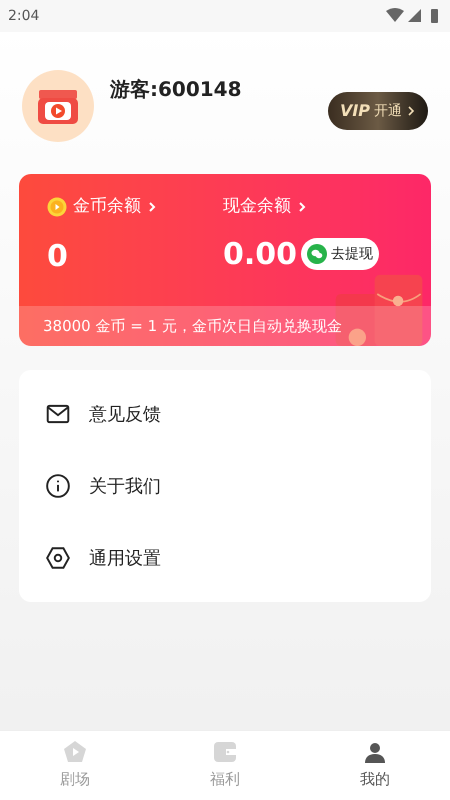 The image size is (450, 800). What do you see at coordinates (375, 765) in the screenshot?
I see `nav-tab: 我的` at bounding box center [375, 765].